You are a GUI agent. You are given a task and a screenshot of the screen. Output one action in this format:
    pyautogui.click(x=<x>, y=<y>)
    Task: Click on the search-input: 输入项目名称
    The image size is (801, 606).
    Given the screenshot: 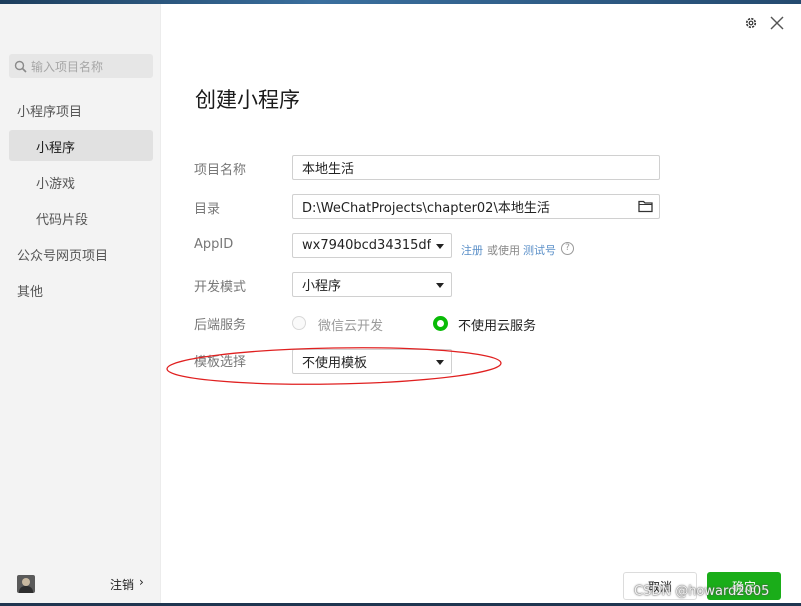 What is the action you would take?
    pyautogui.click(x=81, y=66)
    